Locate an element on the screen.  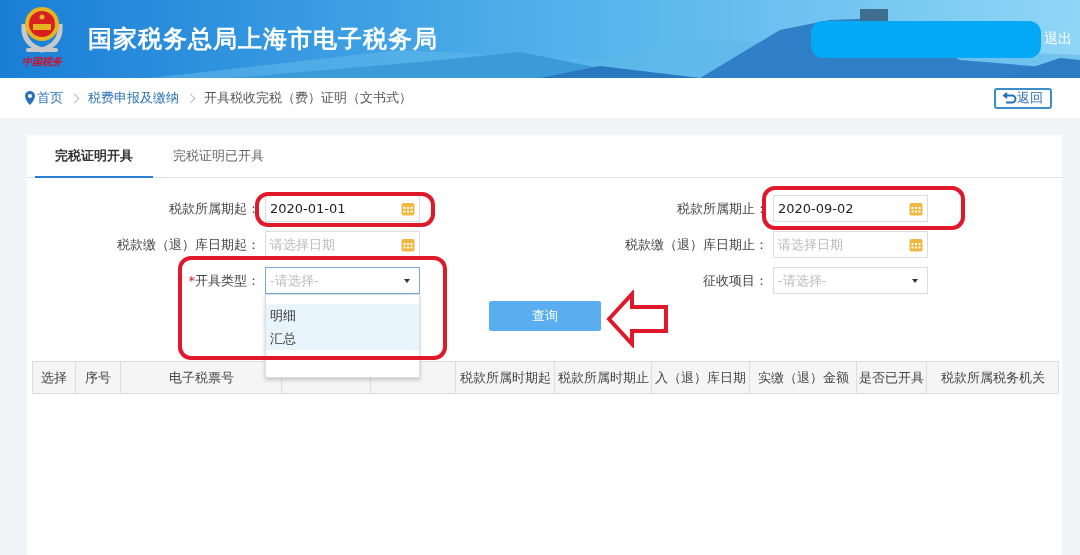
tab: 完税证明已开具 is located at coordinates (218, 156).